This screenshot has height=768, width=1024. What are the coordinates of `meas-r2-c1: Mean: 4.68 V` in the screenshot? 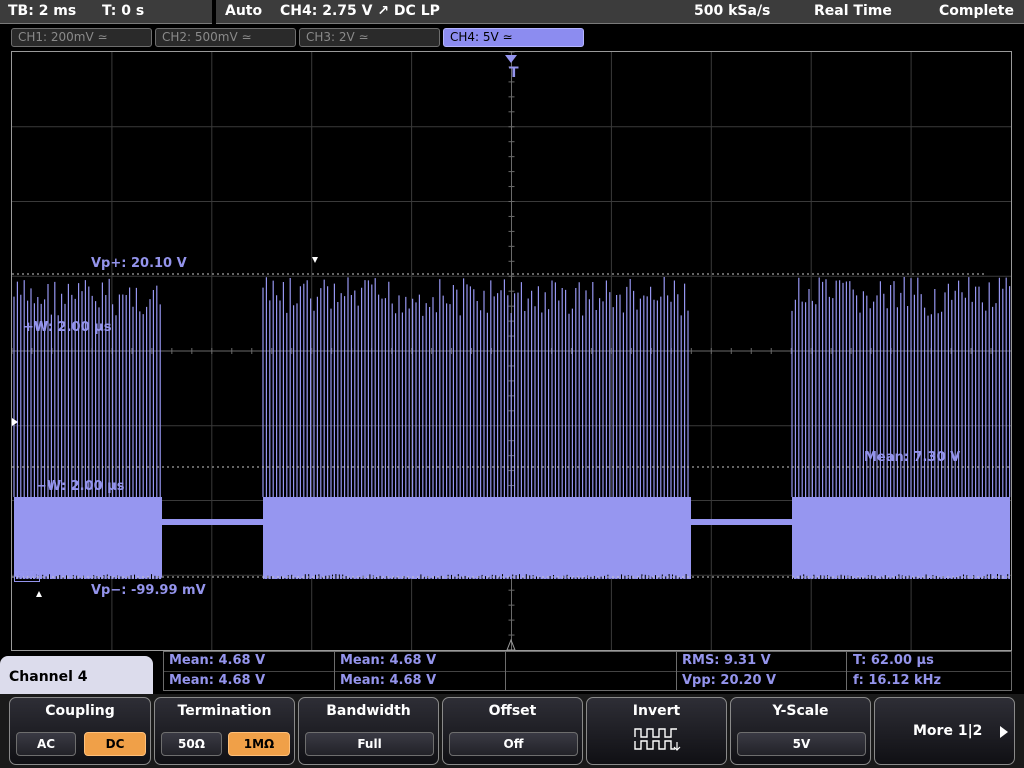 It's located at (217, 680).